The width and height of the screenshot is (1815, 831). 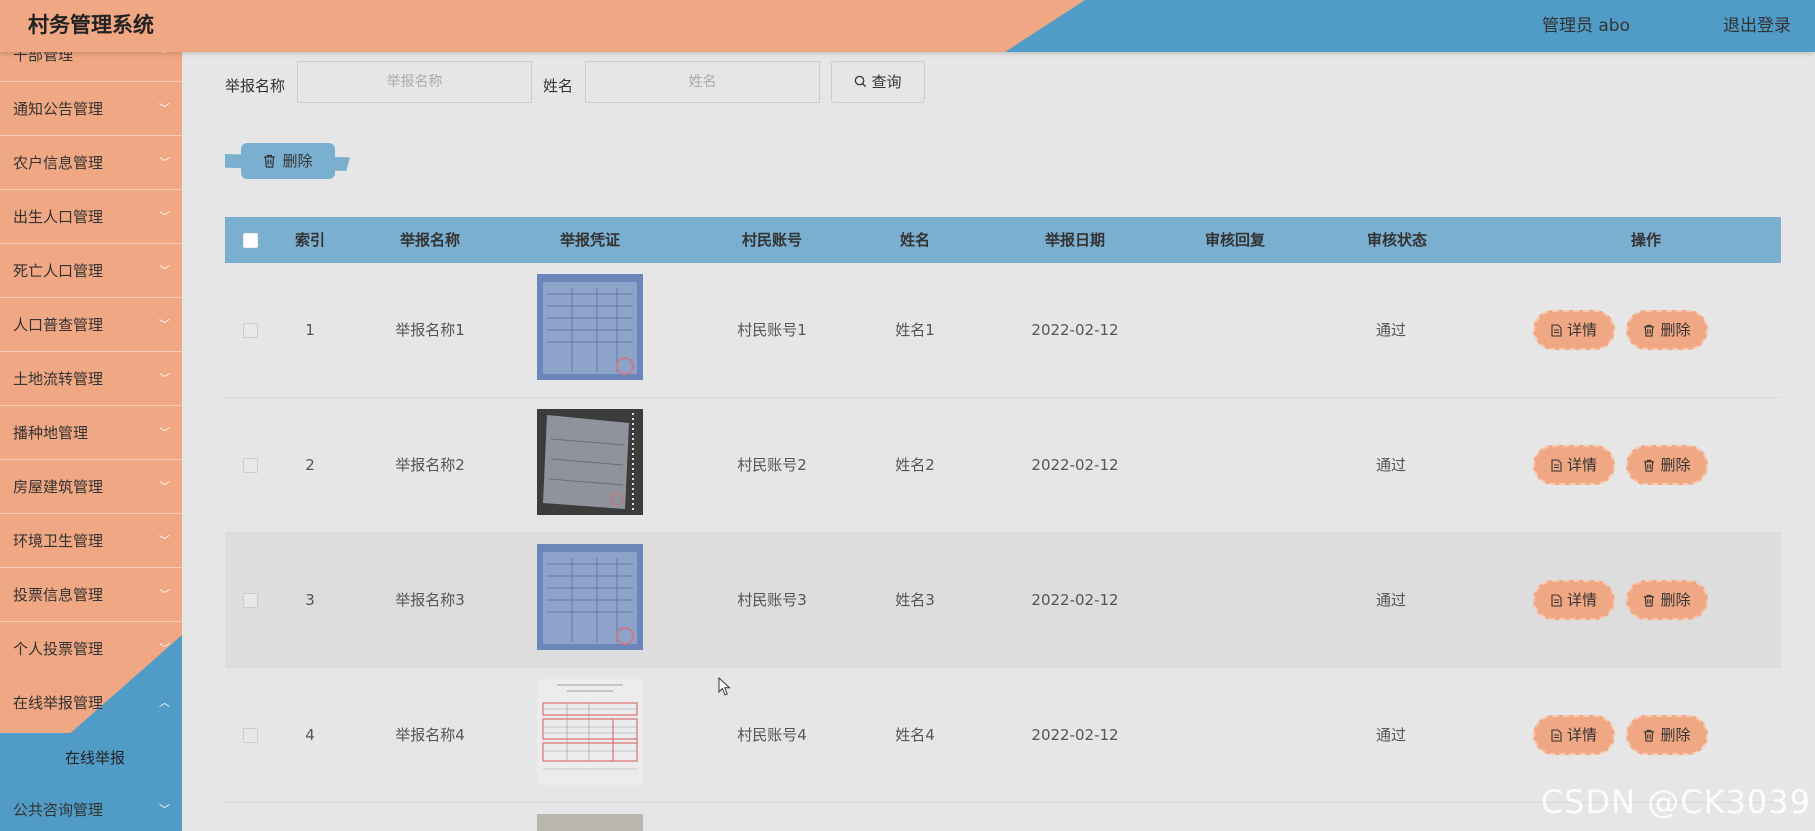 What do you see at coordinates (1234, 240) in the screenshot?
I see `header-reply: 审核回复` at bounding box center [1234, 240].